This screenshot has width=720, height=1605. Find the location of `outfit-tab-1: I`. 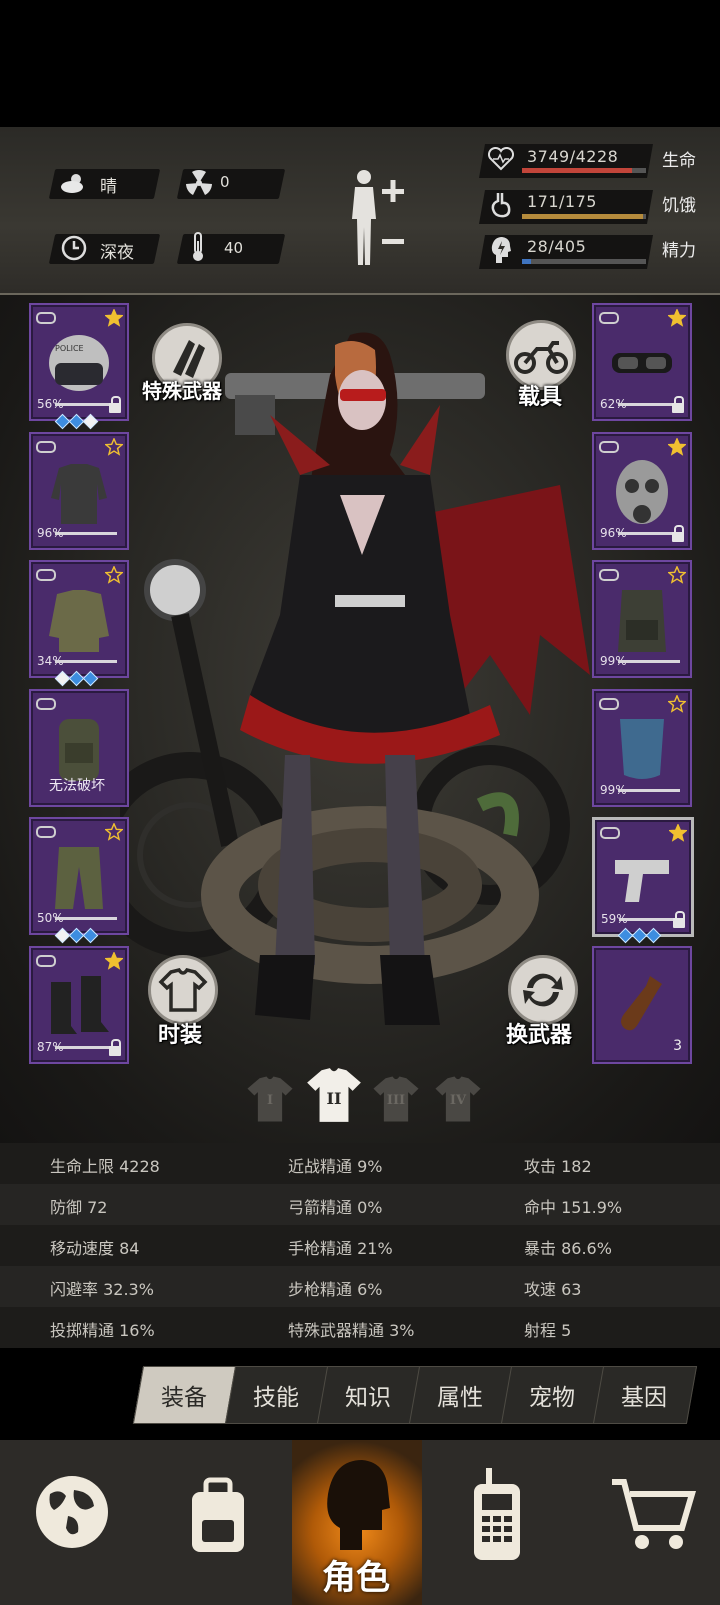

outfit-tab-1: I is located at coordinates (270, 1099).